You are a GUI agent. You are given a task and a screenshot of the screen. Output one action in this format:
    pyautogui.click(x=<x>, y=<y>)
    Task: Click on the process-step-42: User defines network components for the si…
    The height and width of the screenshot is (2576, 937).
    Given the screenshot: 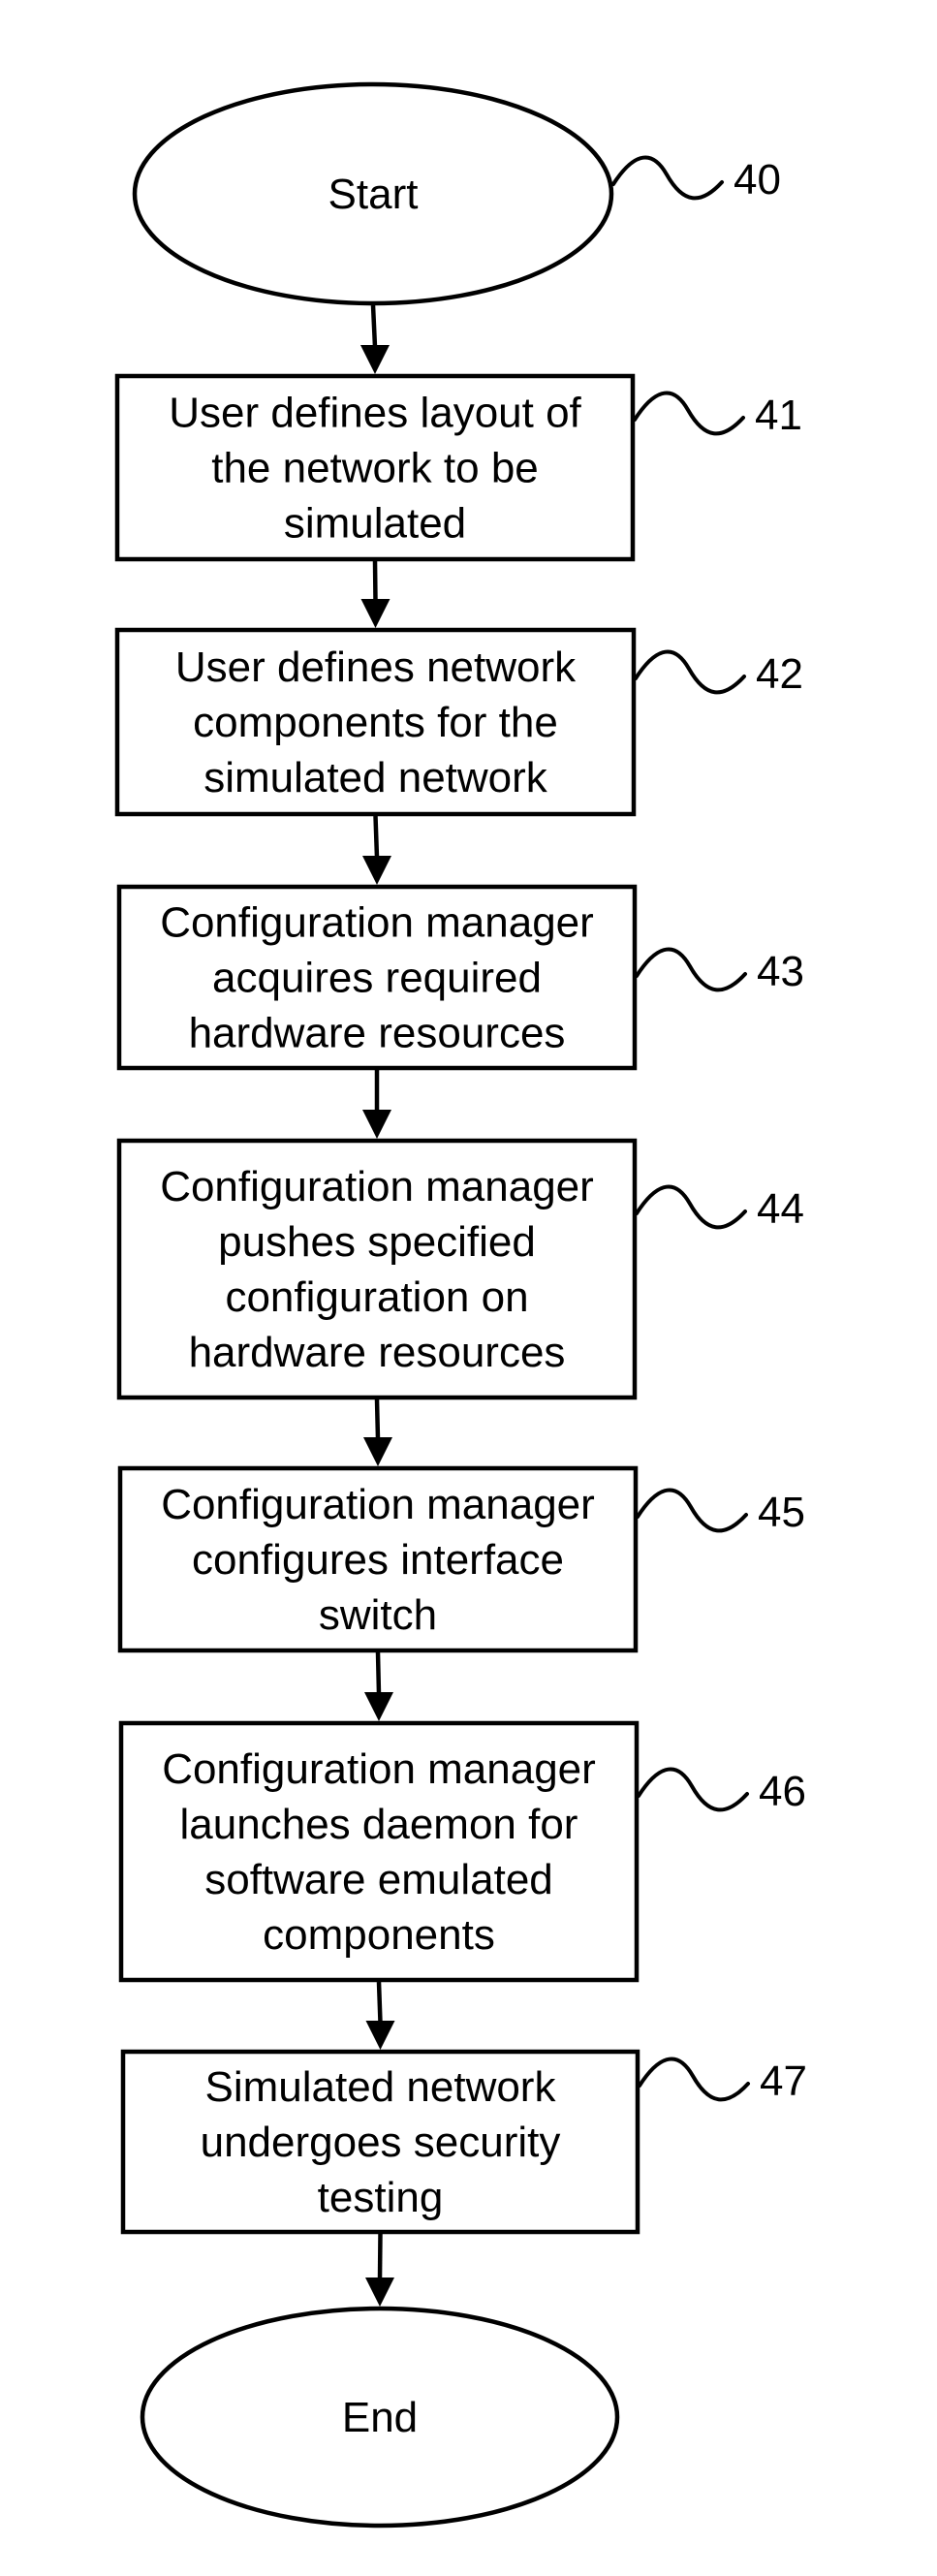 What is the action you would take?
    pyautogui.click(x=375, y=722)
    